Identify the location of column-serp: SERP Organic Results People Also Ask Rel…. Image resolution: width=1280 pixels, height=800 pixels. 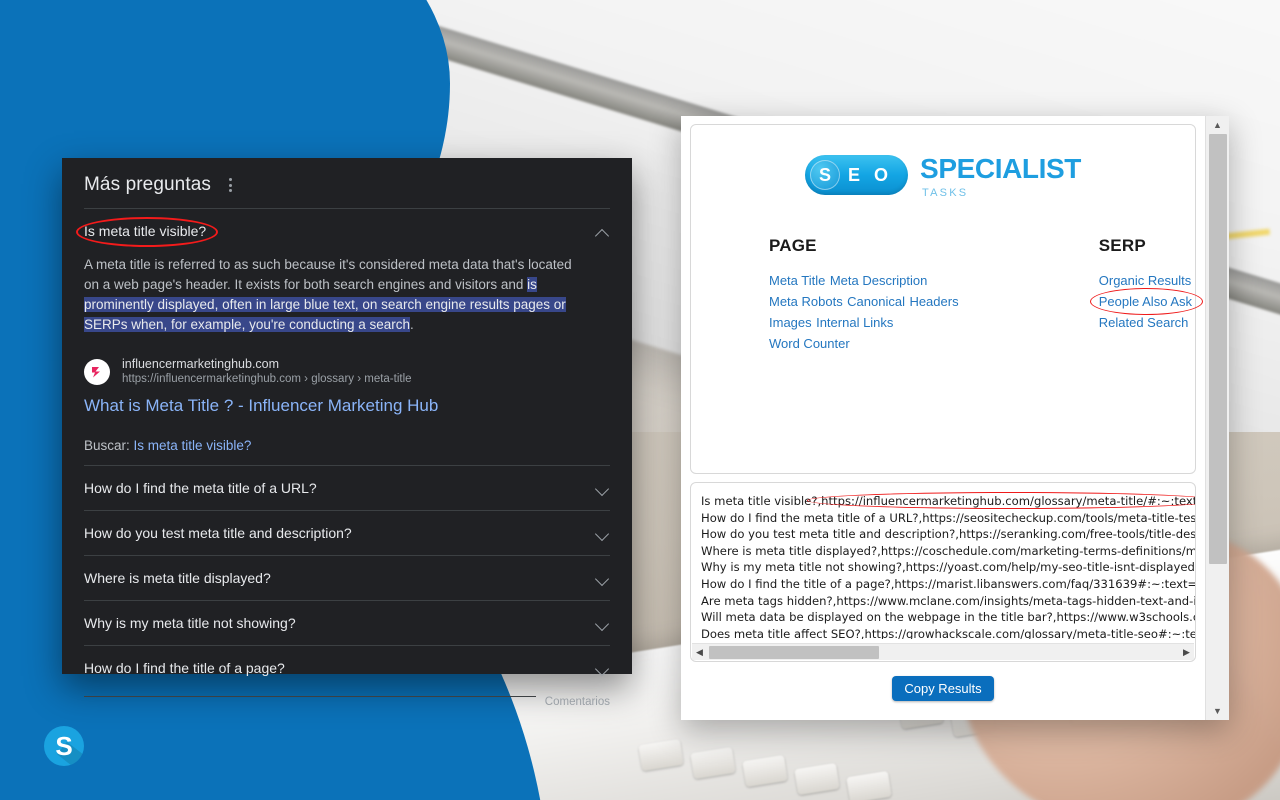
(1146, 295).